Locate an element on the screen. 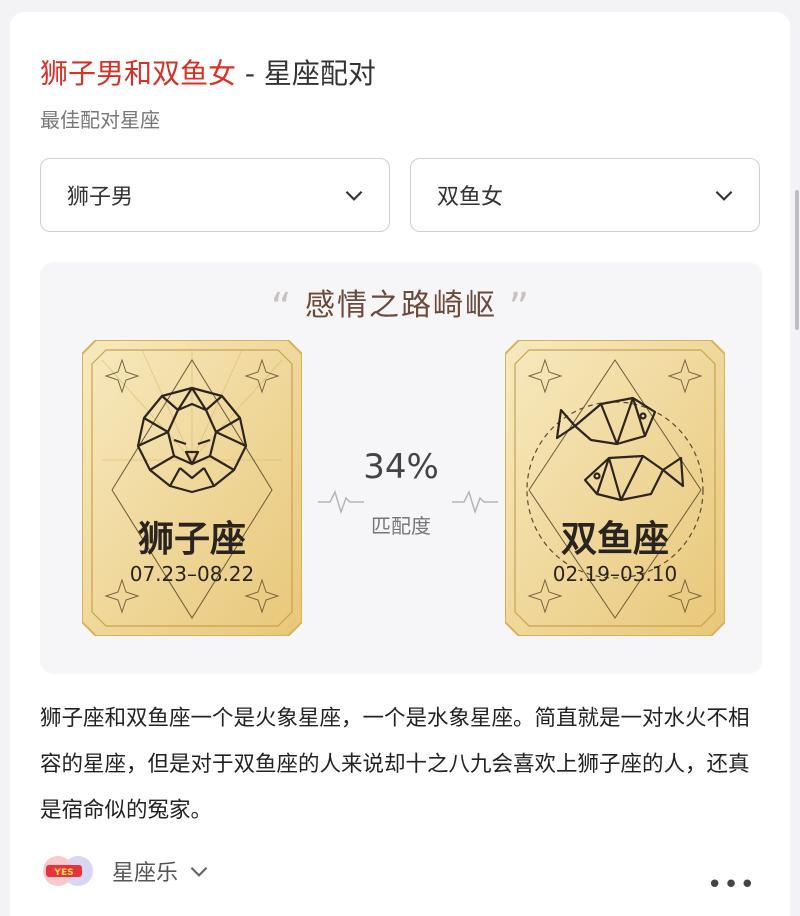 The image size is (800, 916). source-footer: YES 星座乐 is located at coordinates (126, 871).